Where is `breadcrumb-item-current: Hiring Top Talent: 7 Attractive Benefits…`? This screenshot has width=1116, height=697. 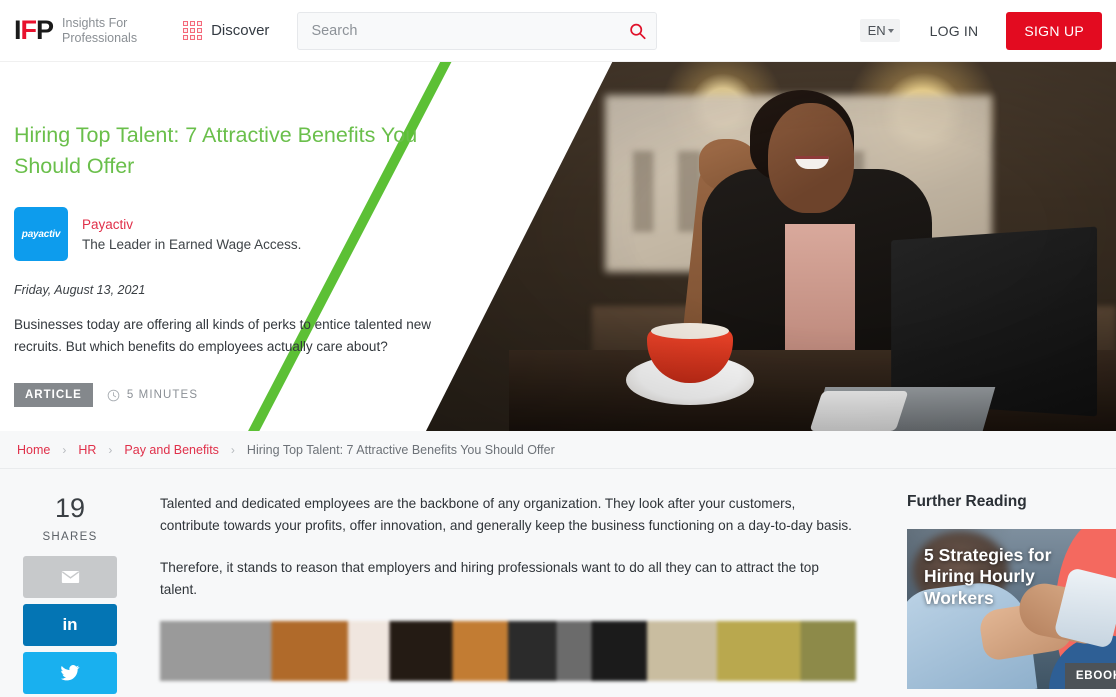 breadcrumb-item-current: Hiring Top Talent: 7 Attractive Benefits… is located at coordinates (400, 449).